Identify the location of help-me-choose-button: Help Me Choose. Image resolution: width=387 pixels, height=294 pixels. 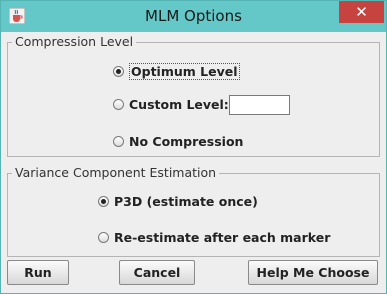
(313, 272).